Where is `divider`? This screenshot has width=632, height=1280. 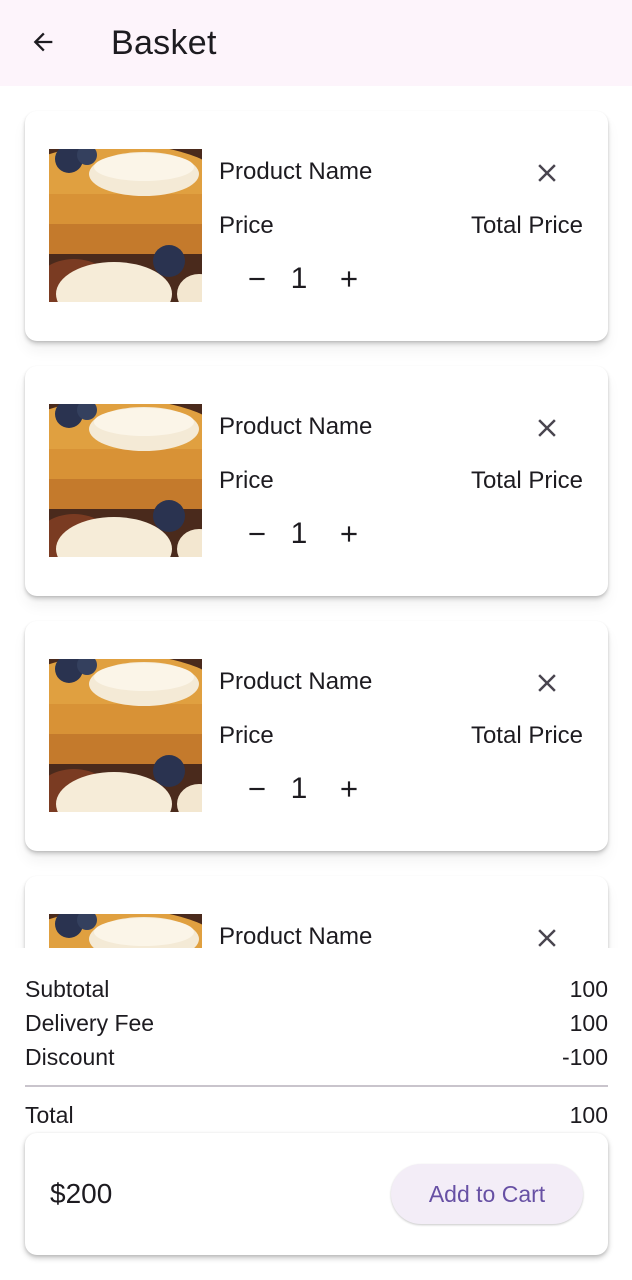
divider is located at coordinates (316, 1086).